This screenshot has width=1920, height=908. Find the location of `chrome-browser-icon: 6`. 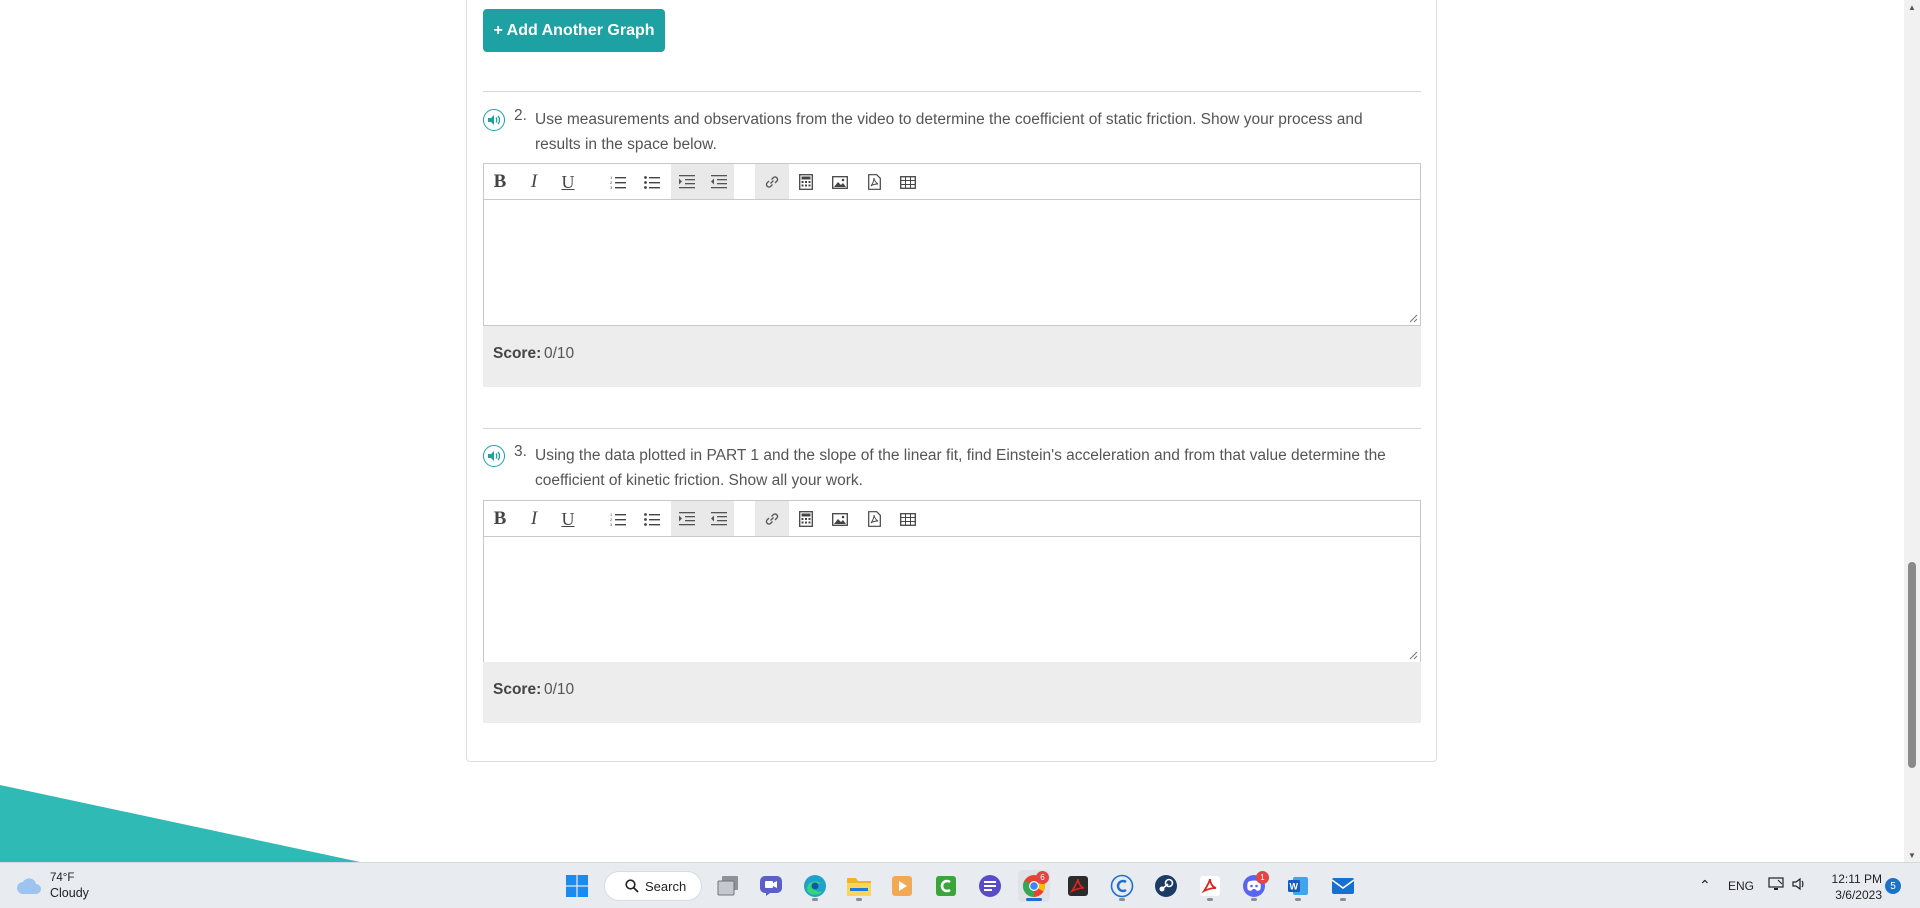

chrome-browser-icon: 6 is located at coordinates (1034, 886).